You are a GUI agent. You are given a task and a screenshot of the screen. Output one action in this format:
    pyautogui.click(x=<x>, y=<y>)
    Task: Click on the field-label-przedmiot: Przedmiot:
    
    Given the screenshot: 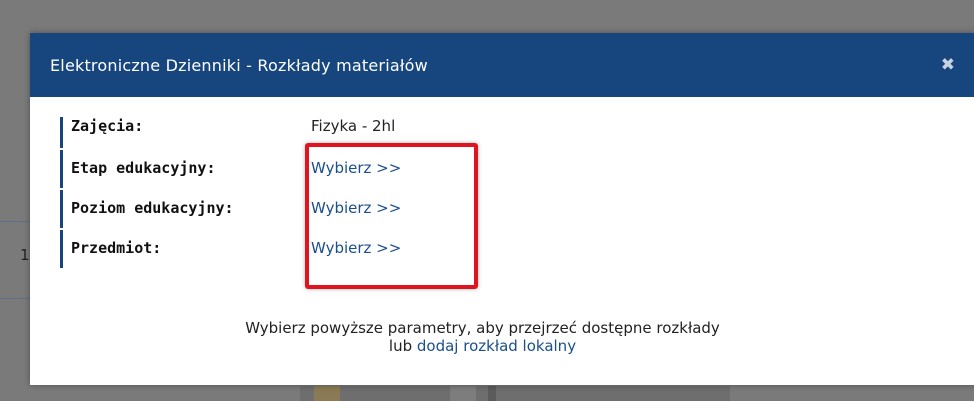 What is the action you would take?
    pyautogui.click(x=116, y=248)
    